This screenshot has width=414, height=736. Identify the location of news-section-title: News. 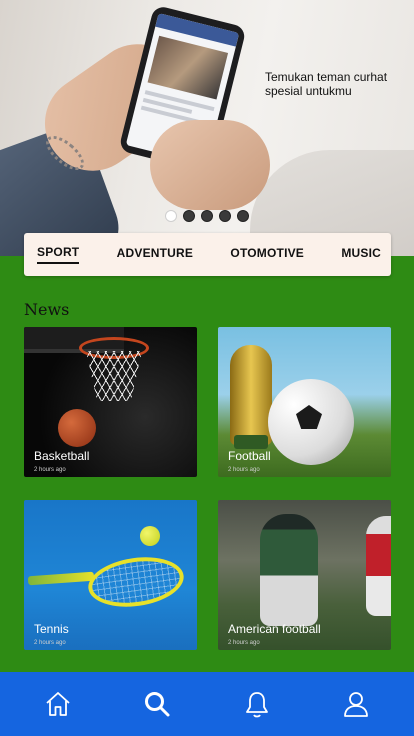
(47, 309).